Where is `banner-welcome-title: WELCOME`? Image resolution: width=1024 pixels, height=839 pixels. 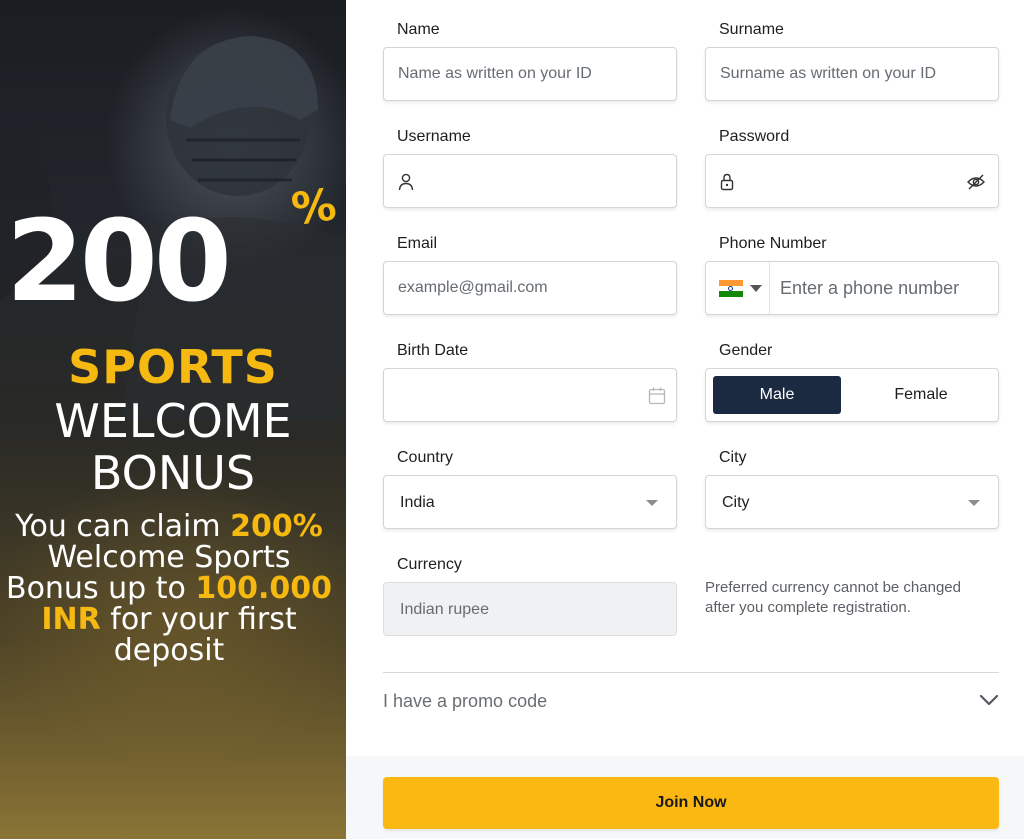
banner-welcome-title: WELCOME is located at coordinates (173, 421).